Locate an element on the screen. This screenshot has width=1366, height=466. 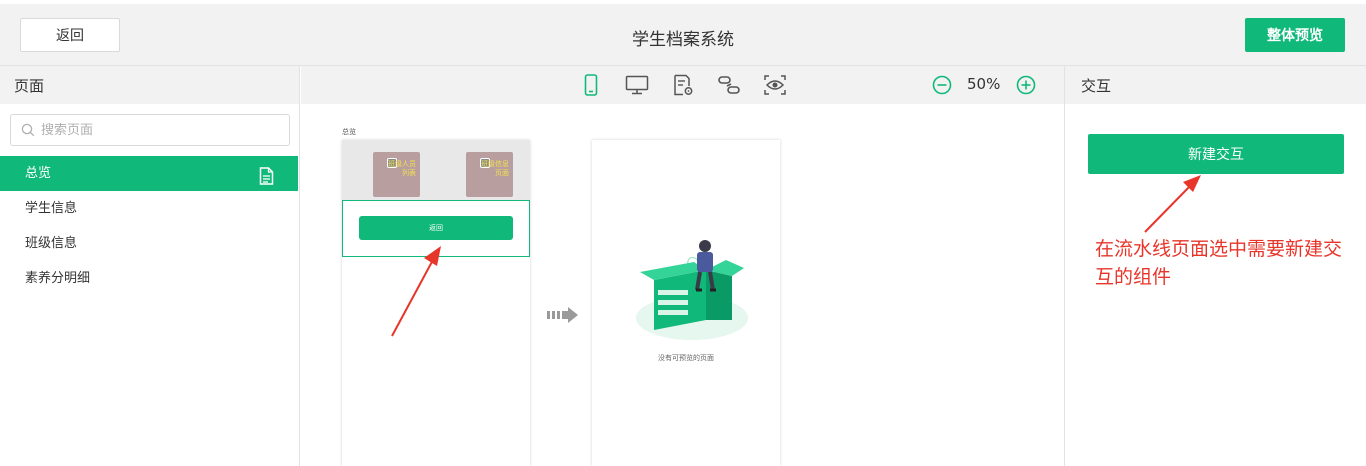
search-box is located at coordinates (150, 130).